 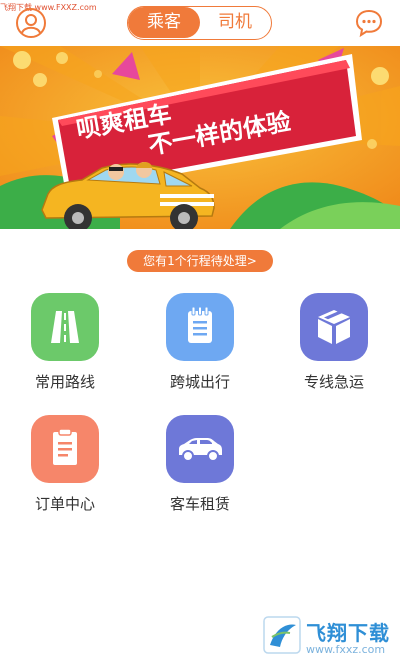 What do you see at coordinates (65, 449) in the screenshot?
I see `clipboard-icon` at bounding box center [65, 449].